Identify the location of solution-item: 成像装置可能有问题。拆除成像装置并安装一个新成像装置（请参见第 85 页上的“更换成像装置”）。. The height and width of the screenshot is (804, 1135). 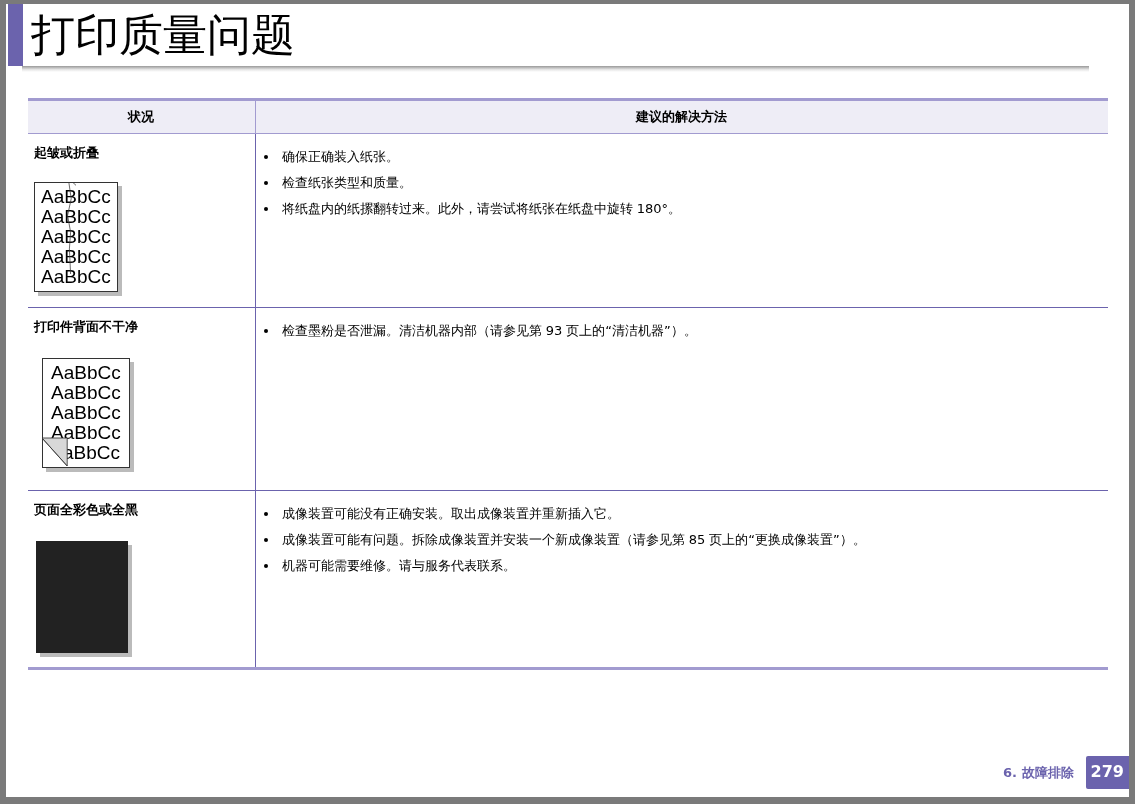
(573, 540).